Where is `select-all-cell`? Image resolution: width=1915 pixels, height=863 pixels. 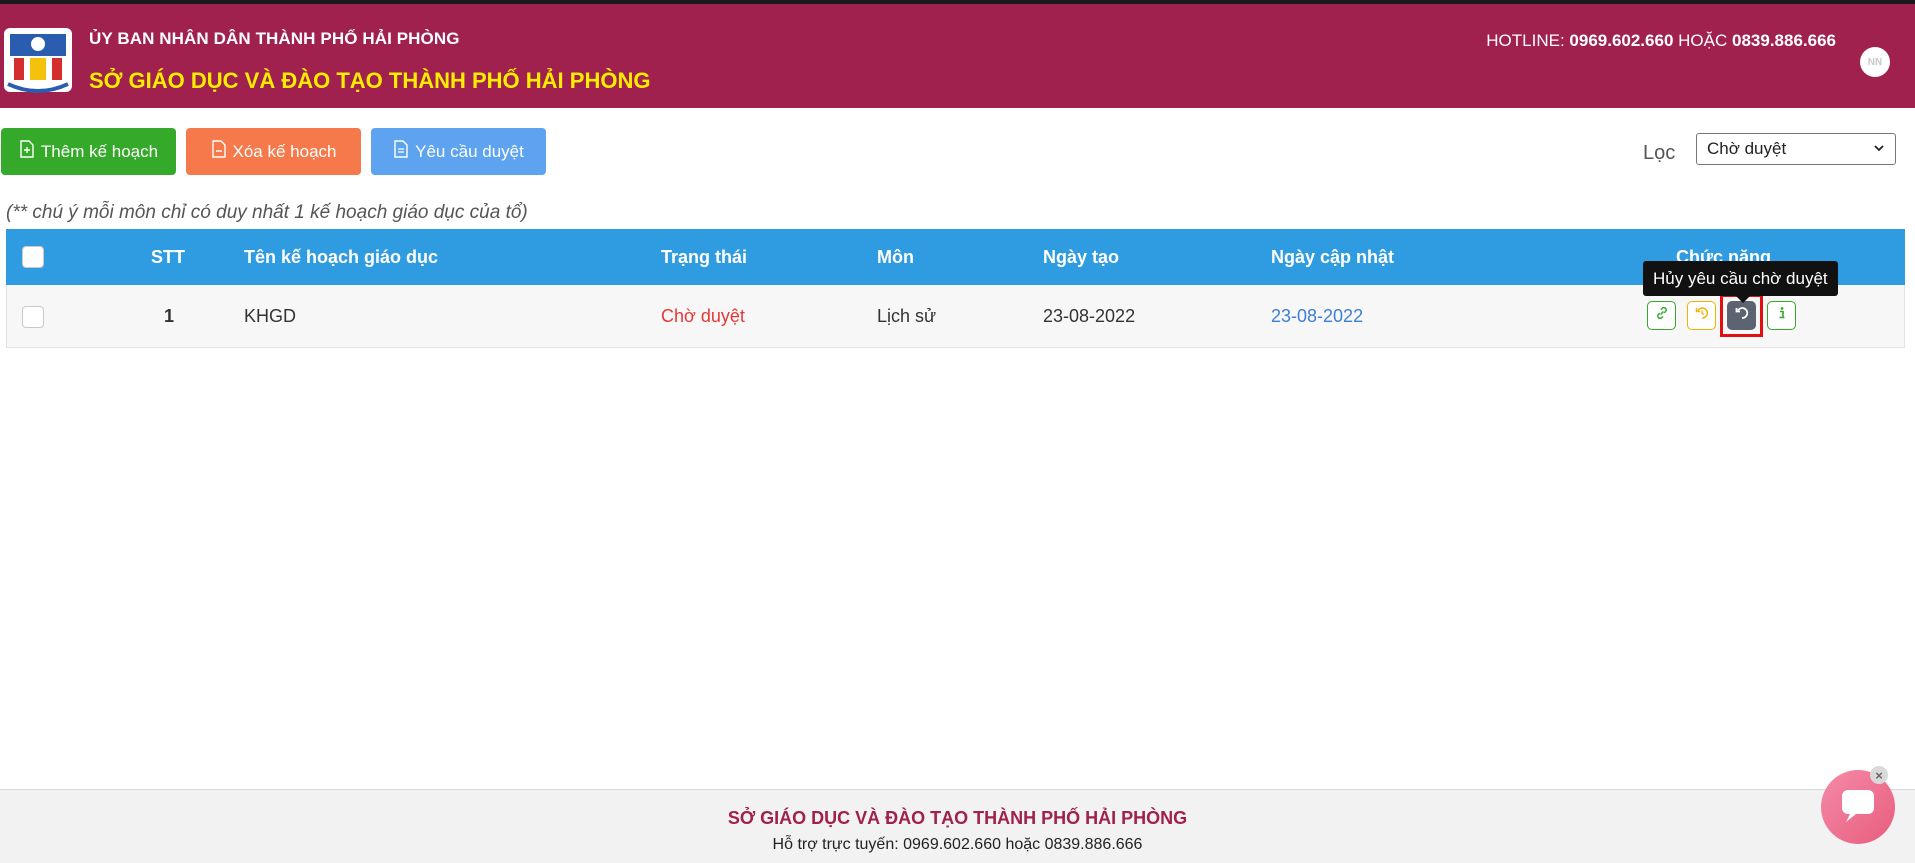
select-all-cell is located at coordinates (33, 257).